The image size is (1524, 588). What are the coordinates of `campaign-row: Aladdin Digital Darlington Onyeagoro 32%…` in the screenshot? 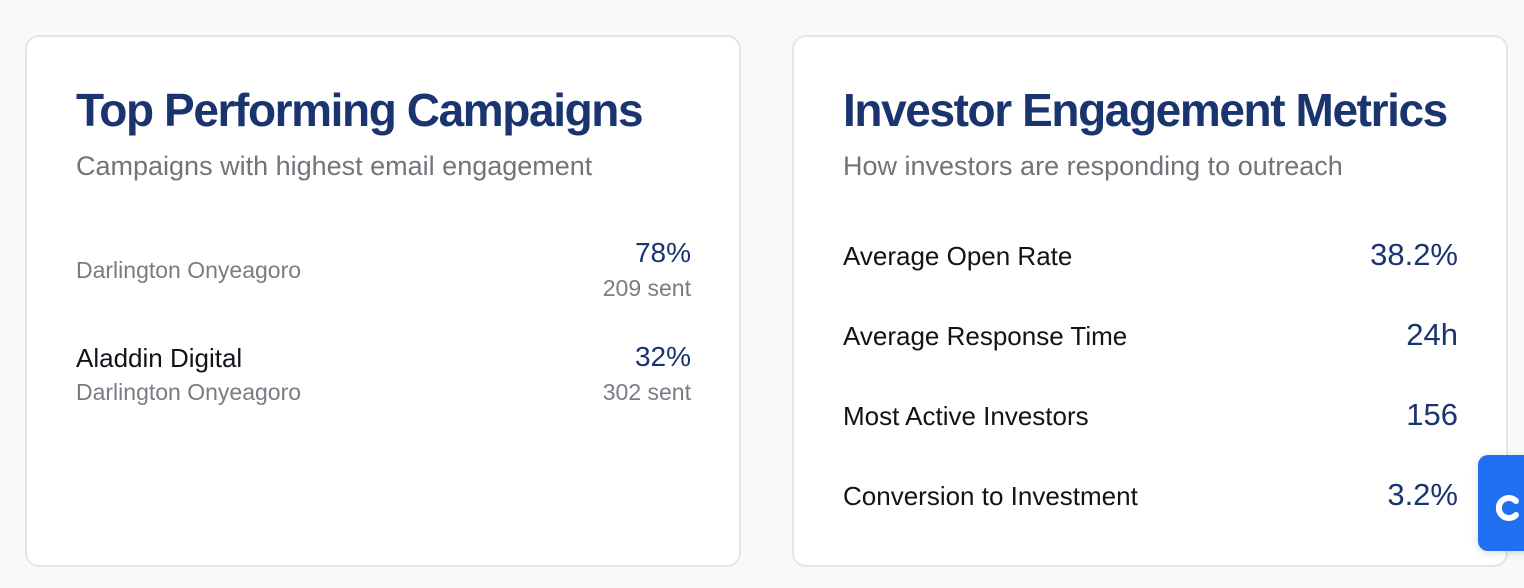 It's located at (383, 373).